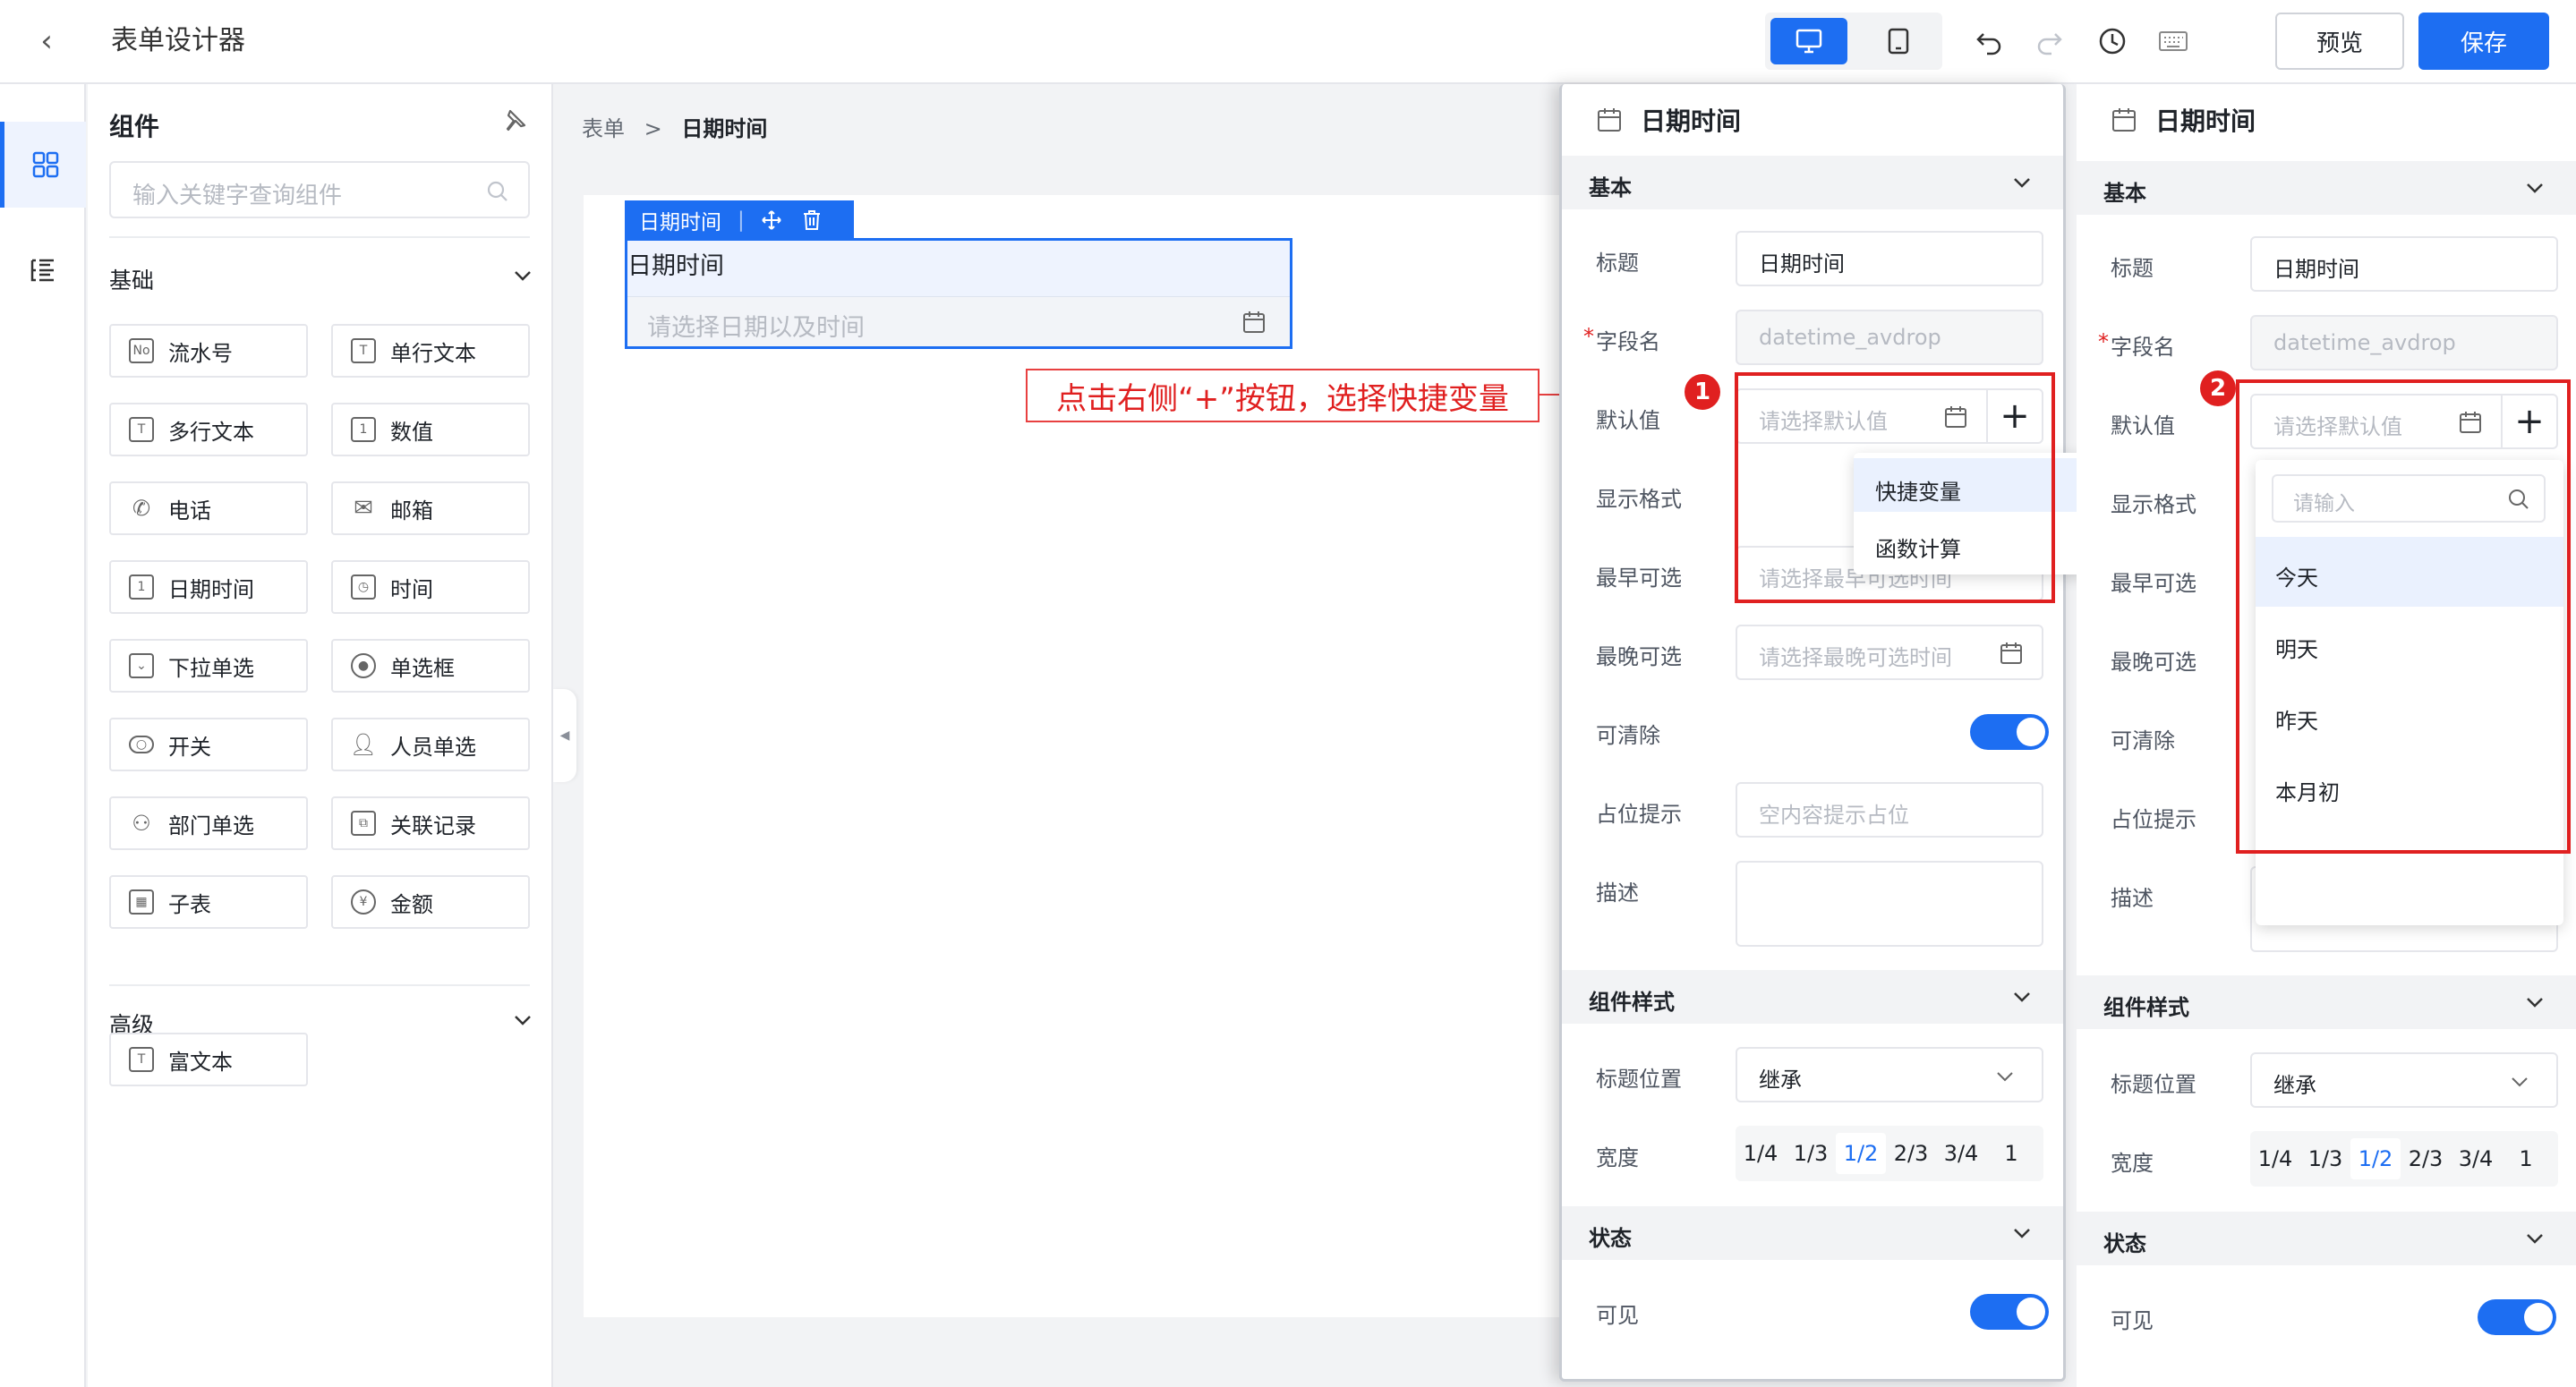  Describe the element at coordinates (958, 321) in the screenshot. I see `datetime-input: 请选择日期以及时间` at that location.